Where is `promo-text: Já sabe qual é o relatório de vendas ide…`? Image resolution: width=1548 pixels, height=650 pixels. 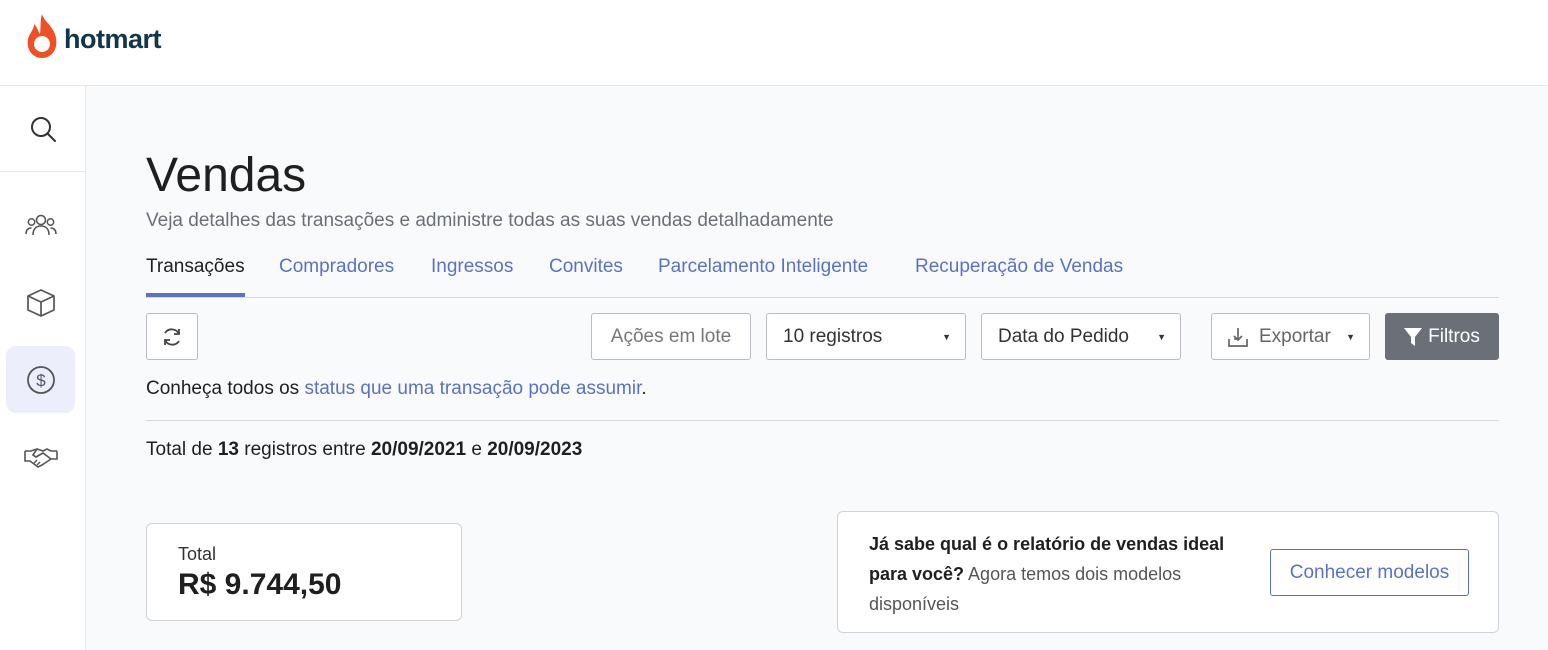 promo-text: Já sabe qual é o relatório de vendas ide… is located at coordinates (1064, 574).